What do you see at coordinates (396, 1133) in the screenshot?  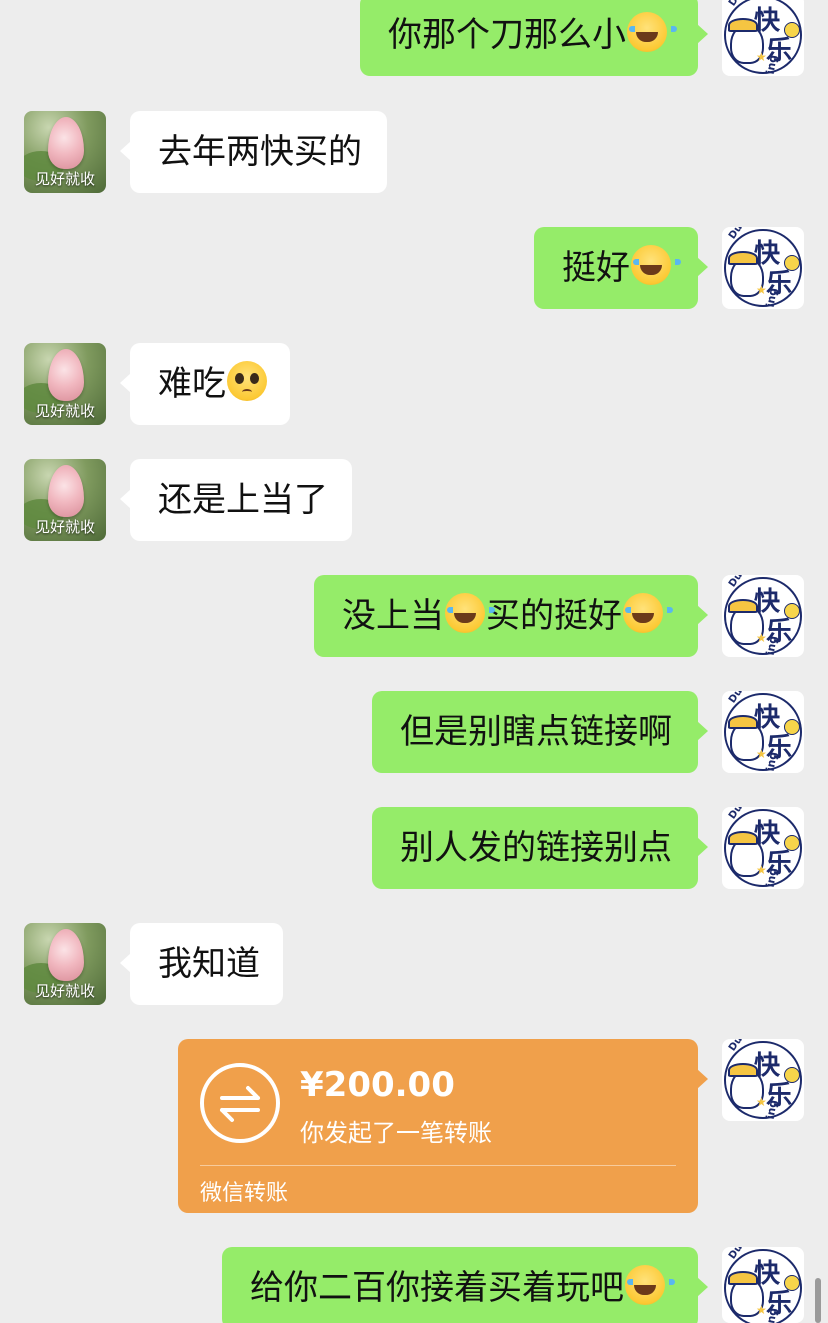 I see `transfer-description: 你发起了一笔转账` at bounding box center [396, 1133].